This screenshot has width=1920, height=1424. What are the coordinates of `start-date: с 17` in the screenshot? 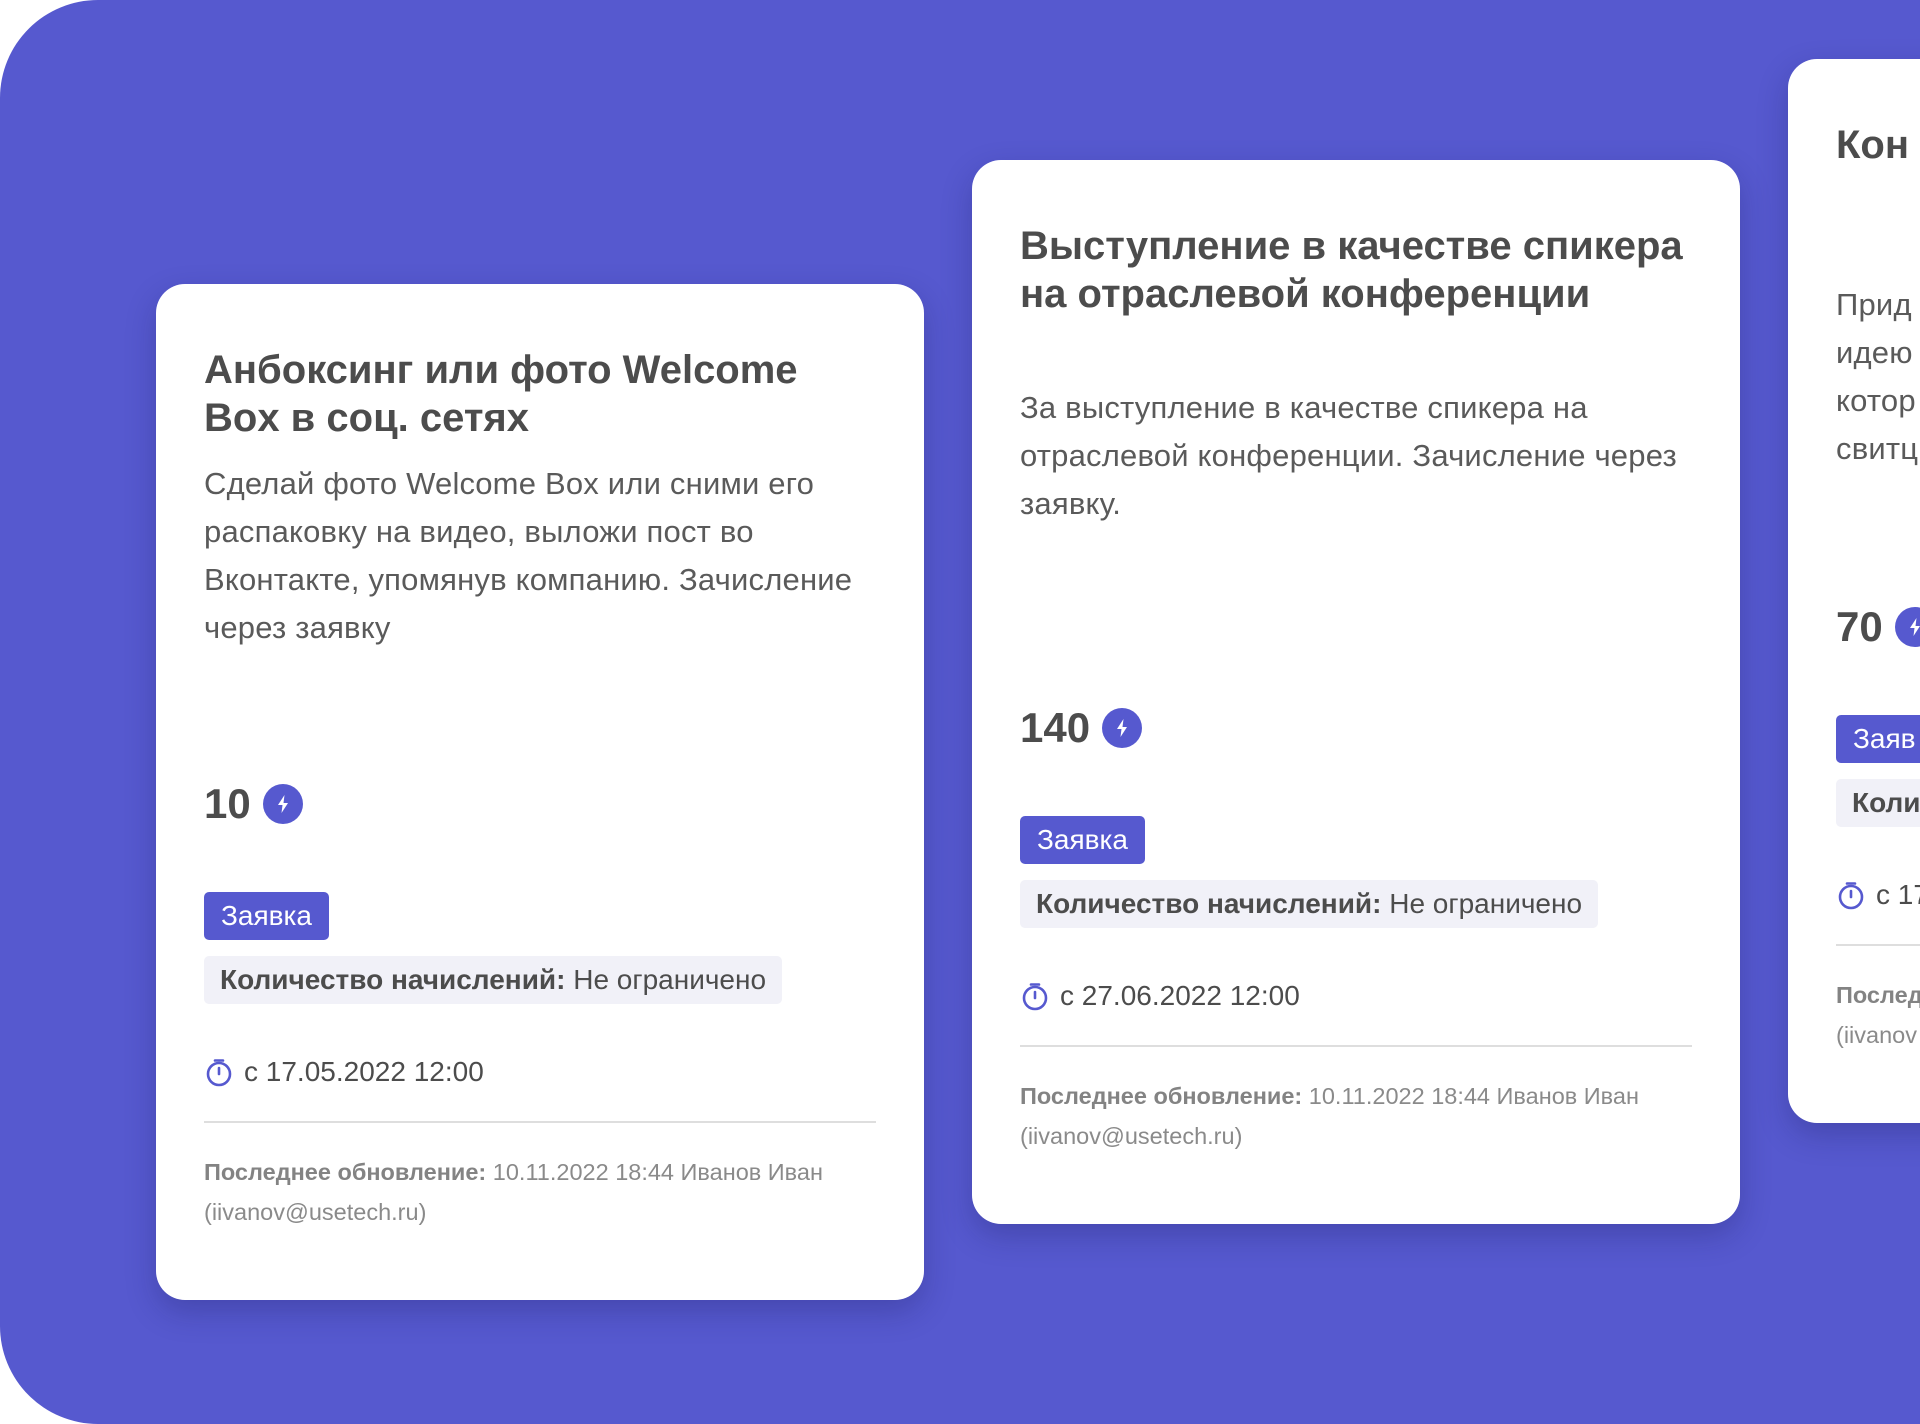 It's located at (1878, 895).